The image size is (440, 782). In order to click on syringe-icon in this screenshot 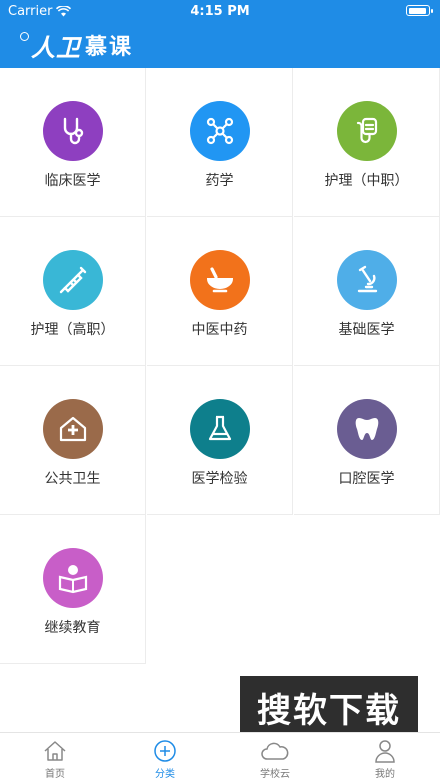, I will do `click(73, 280)`.